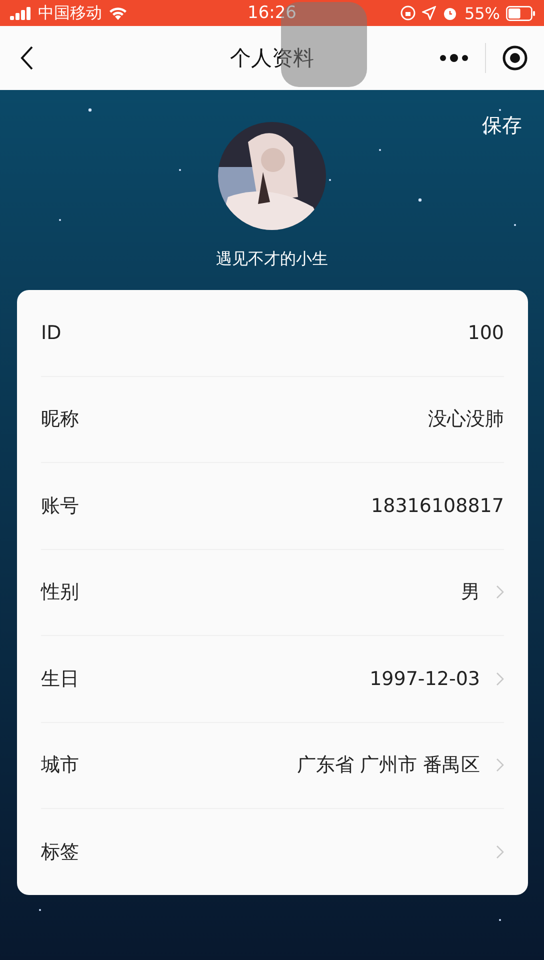  Describe the element at coordinates (70, 13) in the screenshot. I see `carrier-name: 中国移动` at that location.